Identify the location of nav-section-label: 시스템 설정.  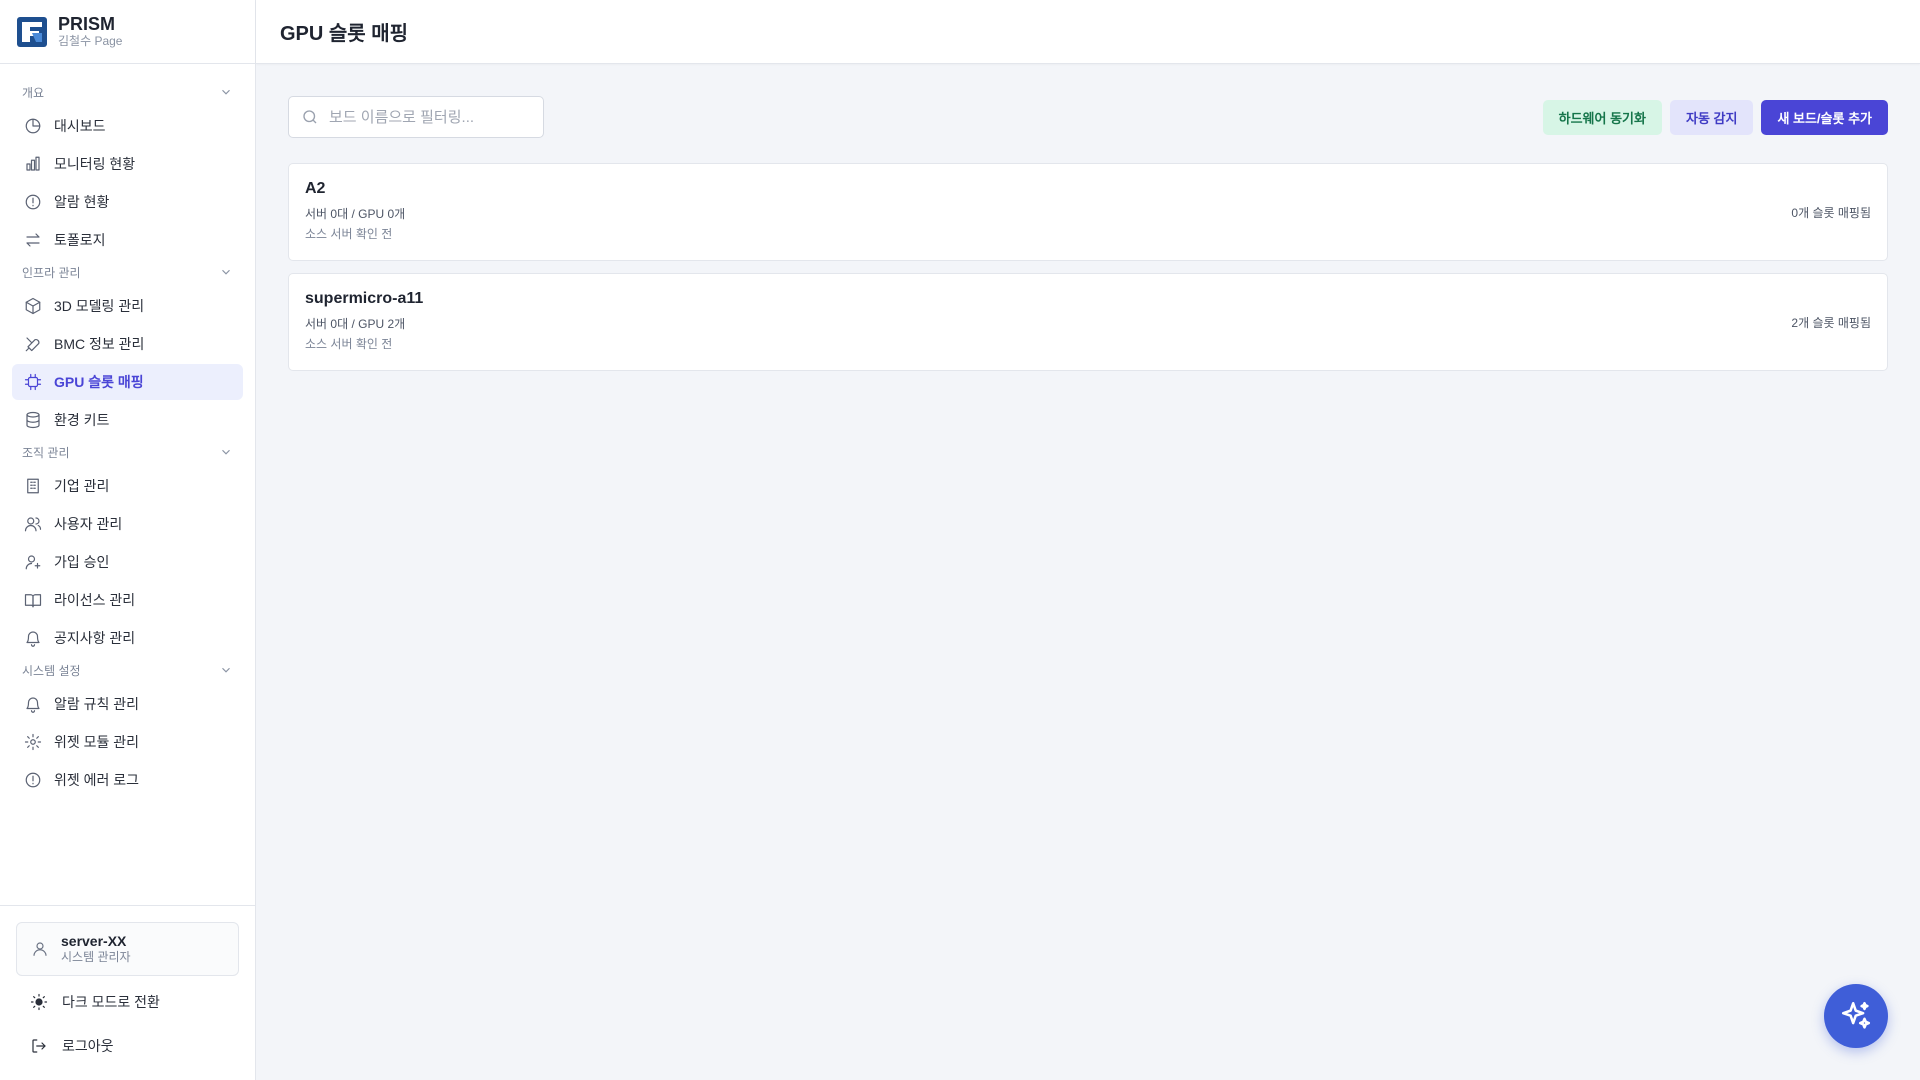
(51, 670).